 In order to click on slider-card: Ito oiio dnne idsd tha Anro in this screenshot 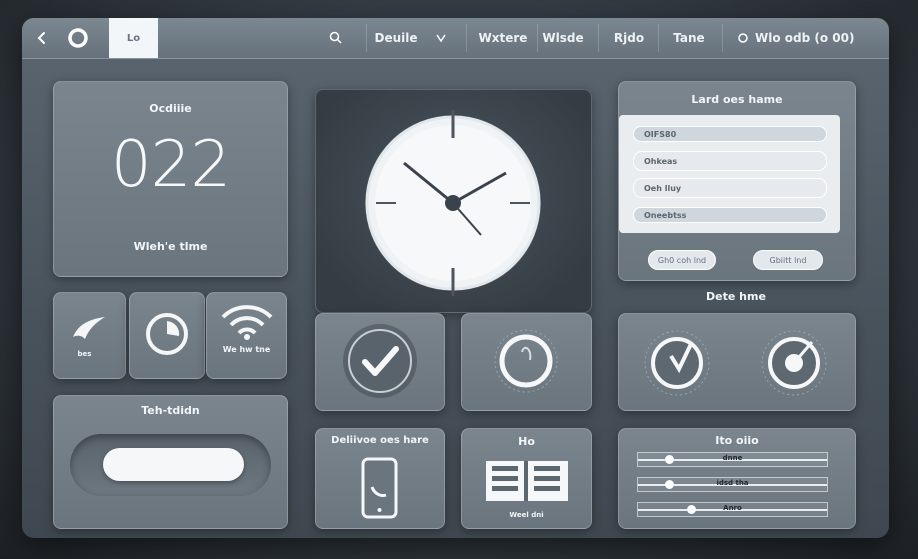, I will do `click(737, 478)`.